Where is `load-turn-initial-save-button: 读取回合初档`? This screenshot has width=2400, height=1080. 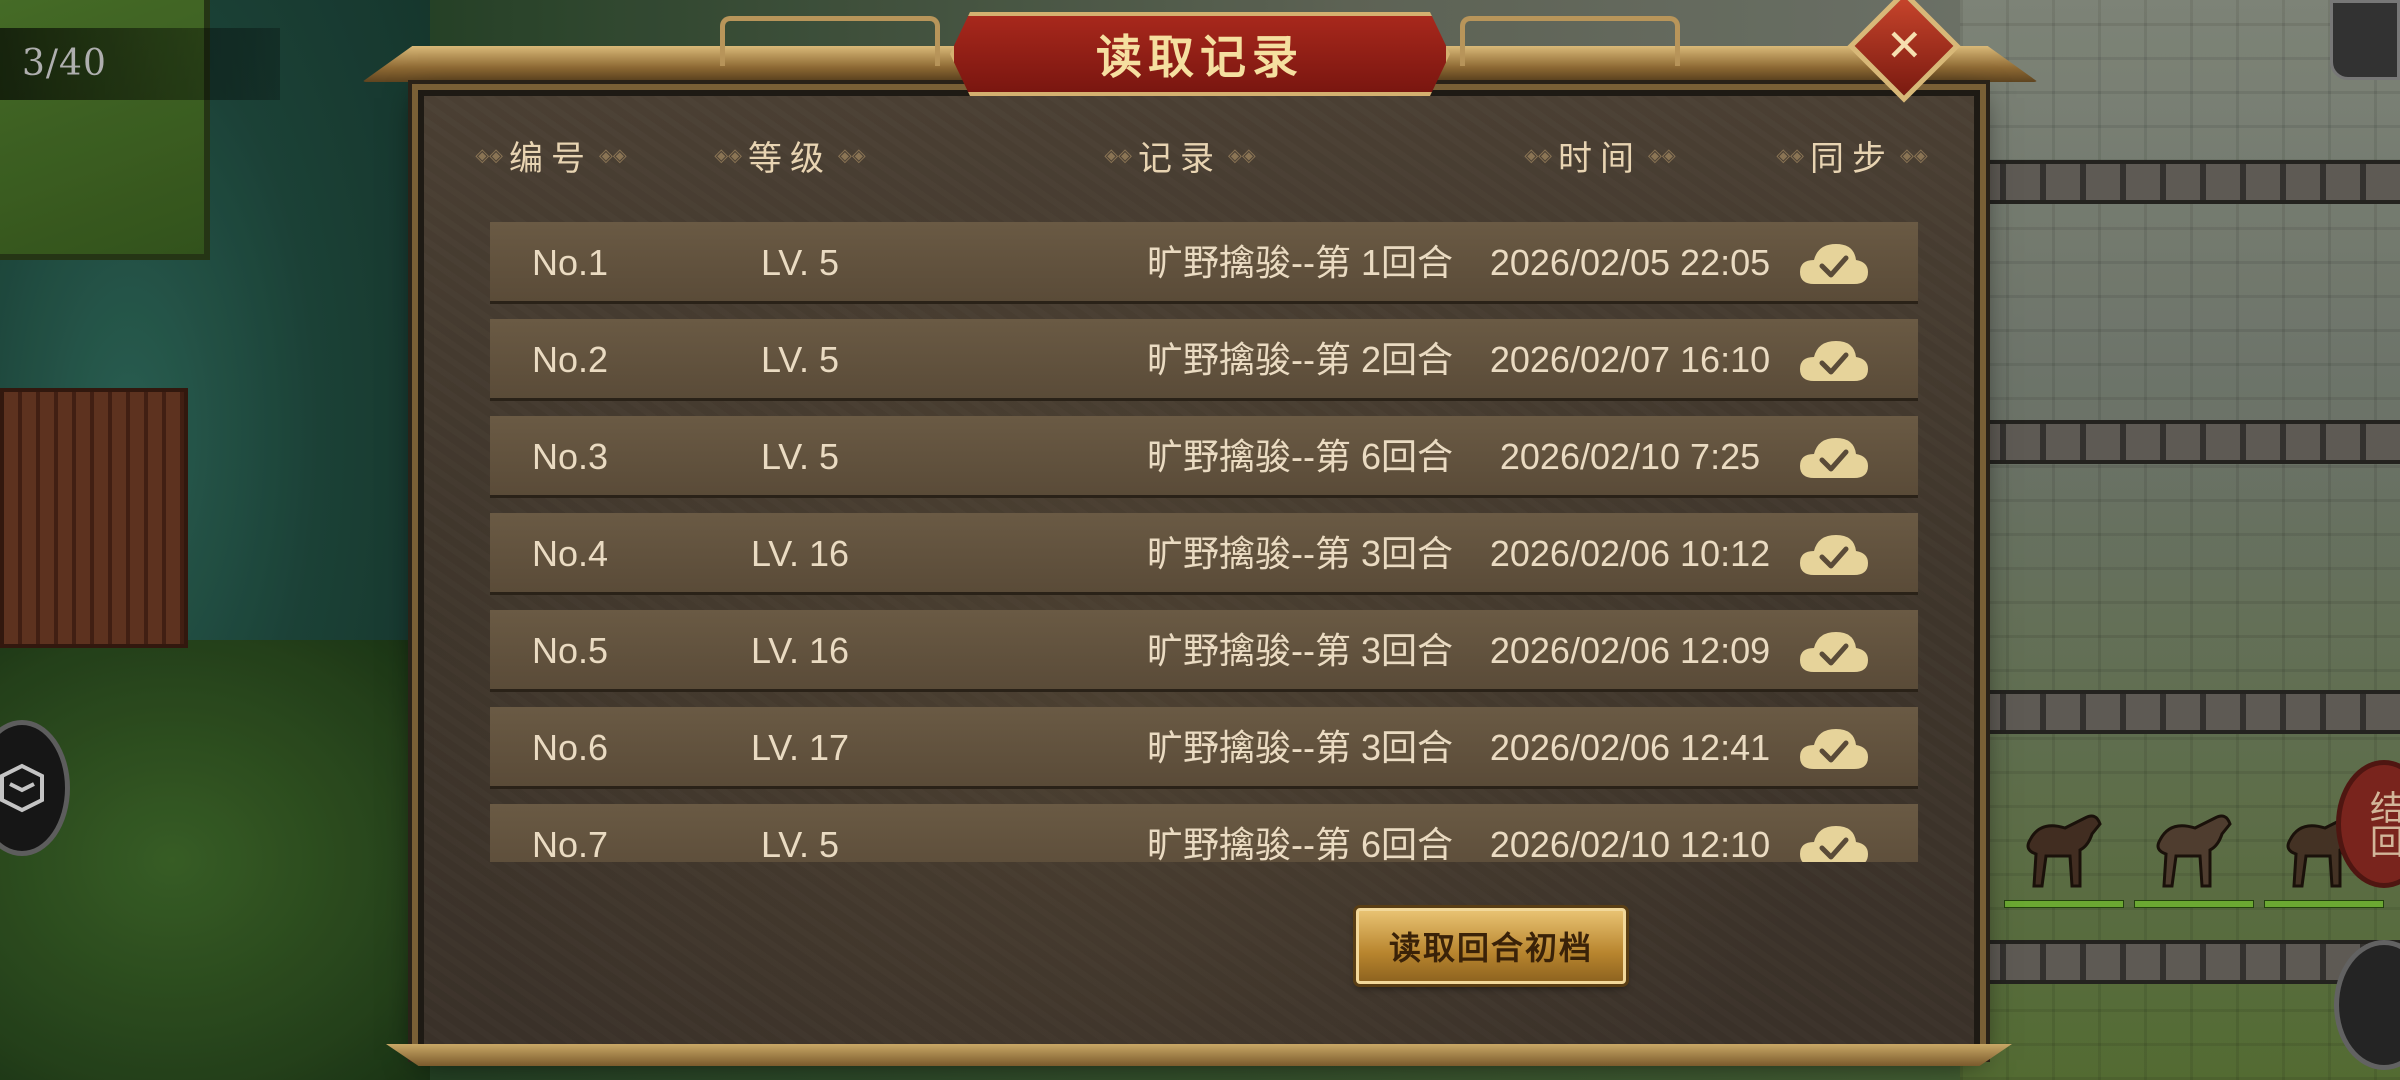
load-turn-initial-save-button: 读取回合初档 is located at coordinates (1491, 946).